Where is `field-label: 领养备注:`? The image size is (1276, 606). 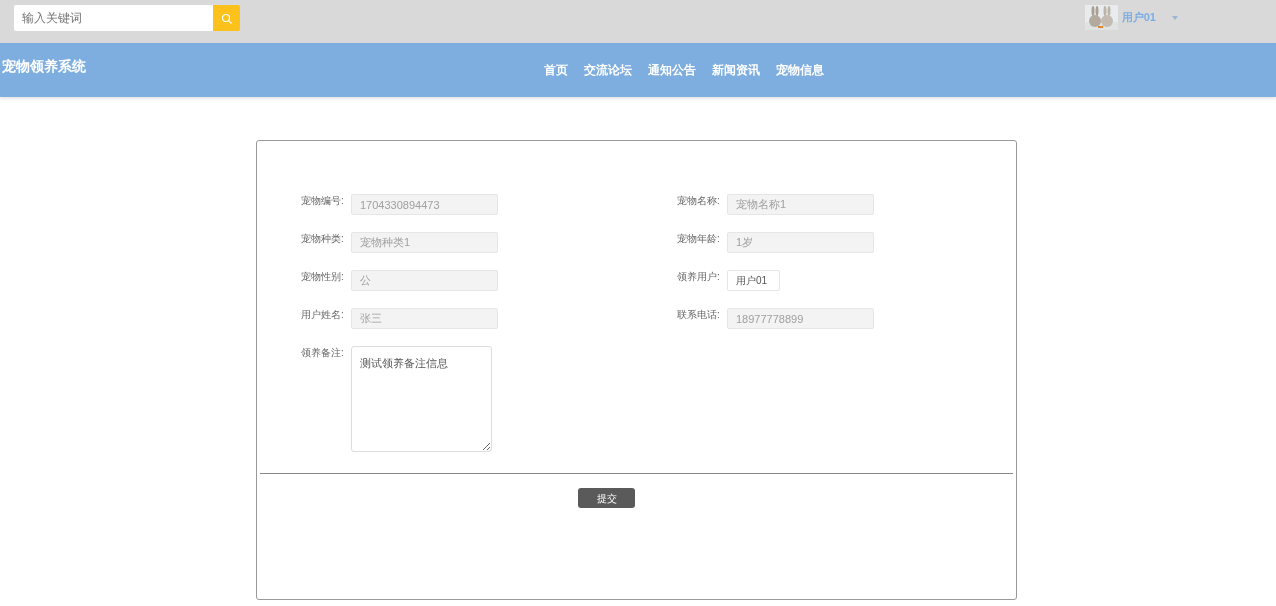 field-label: 领养备注: is located at coordinates (323, 353).